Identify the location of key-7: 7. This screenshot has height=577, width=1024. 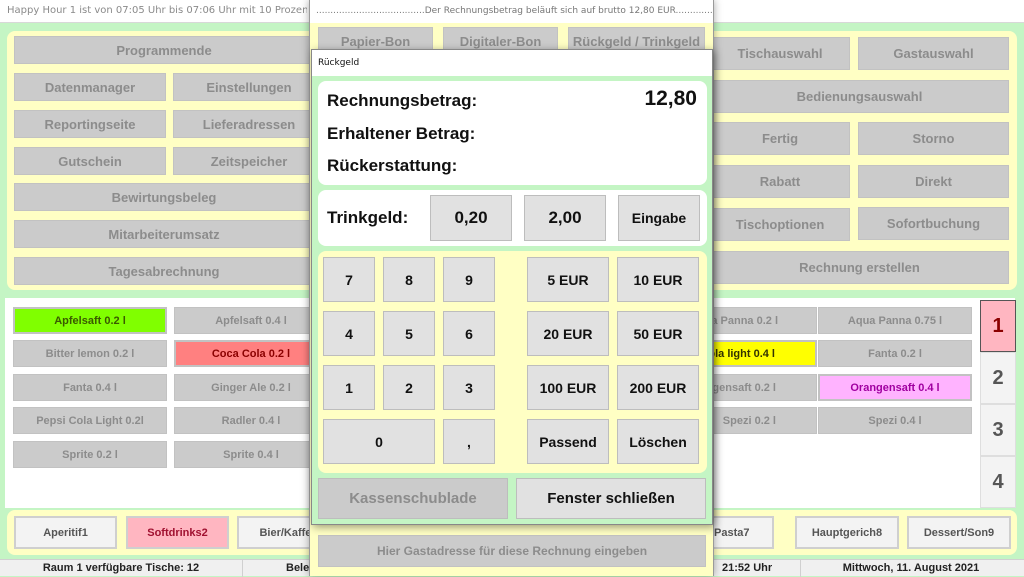
(349, 279).